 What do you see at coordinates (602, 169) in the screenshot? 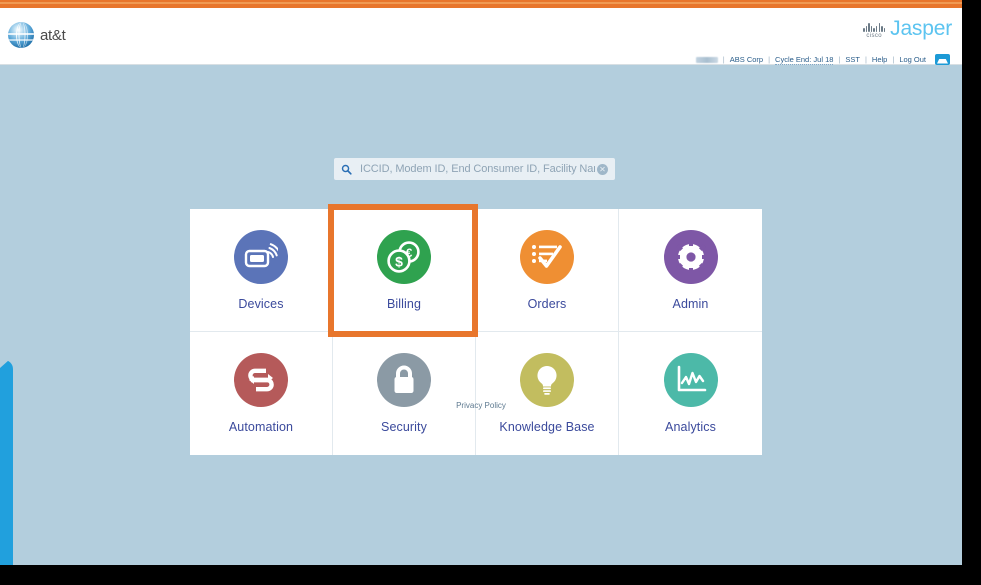
I see `clear-x-icon: ✕` at bounding box center [602, 169].